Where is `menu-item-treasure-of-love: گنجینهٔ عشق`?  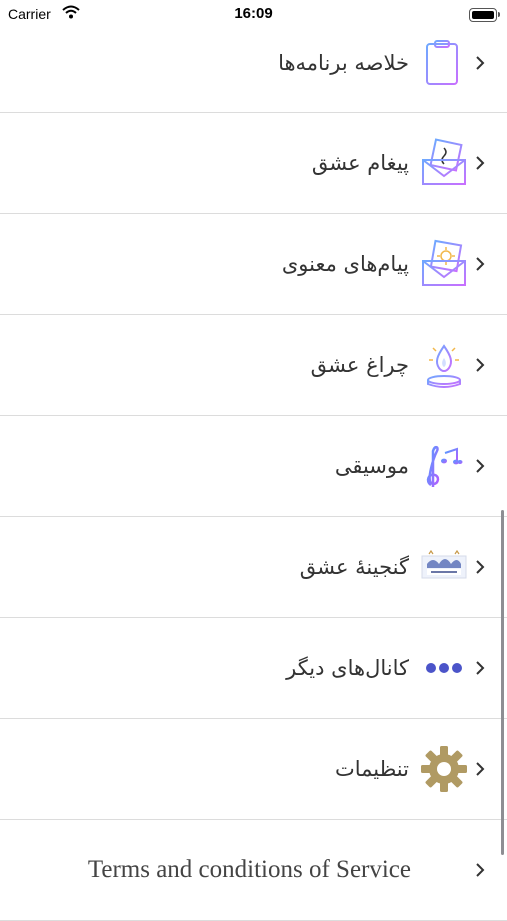
menu-item-treasure-of-love: گنجینهٔ عشق is located at coordinates (253, 567).